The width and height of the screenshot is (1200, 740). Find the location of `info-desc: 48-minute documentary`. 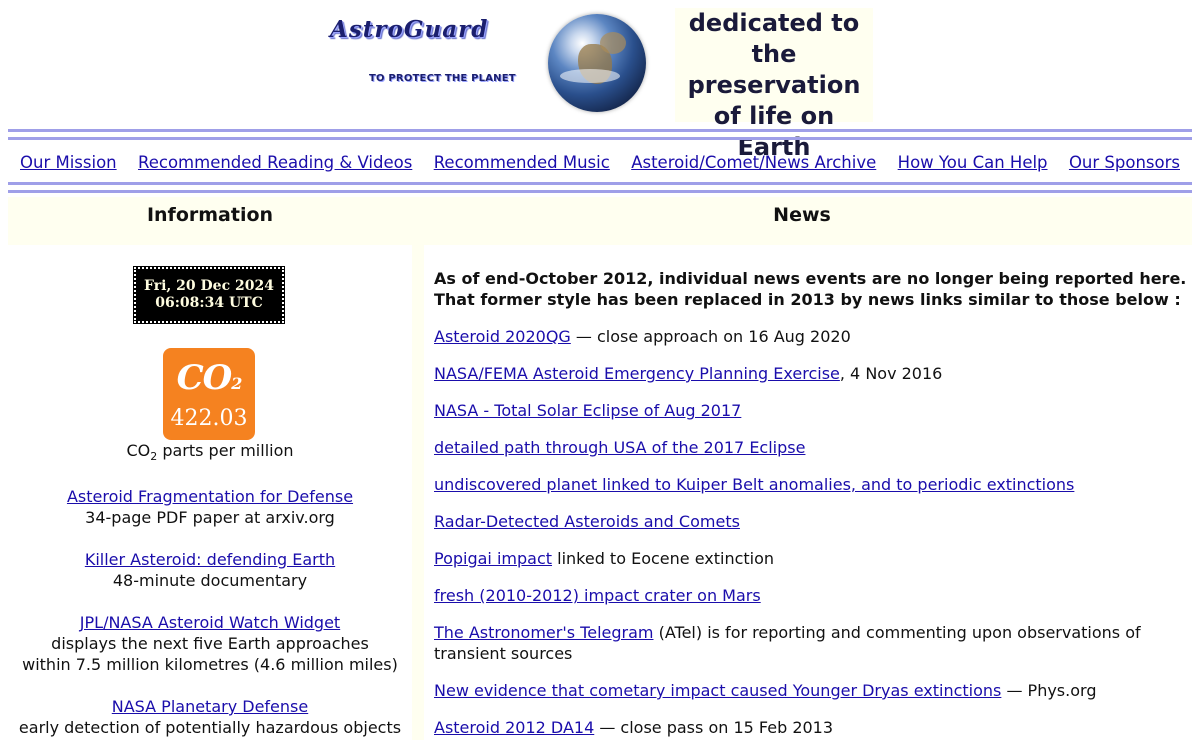

info-desc: 48-minute documentary is located at coordinates (210, 580).